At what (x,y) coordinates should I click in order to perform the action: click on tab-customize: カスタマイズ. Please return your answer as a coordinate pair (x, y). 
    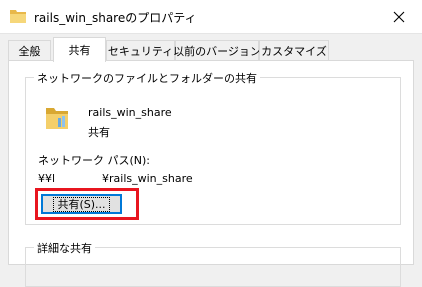
    Looking at the image, I should click on (294, 50).